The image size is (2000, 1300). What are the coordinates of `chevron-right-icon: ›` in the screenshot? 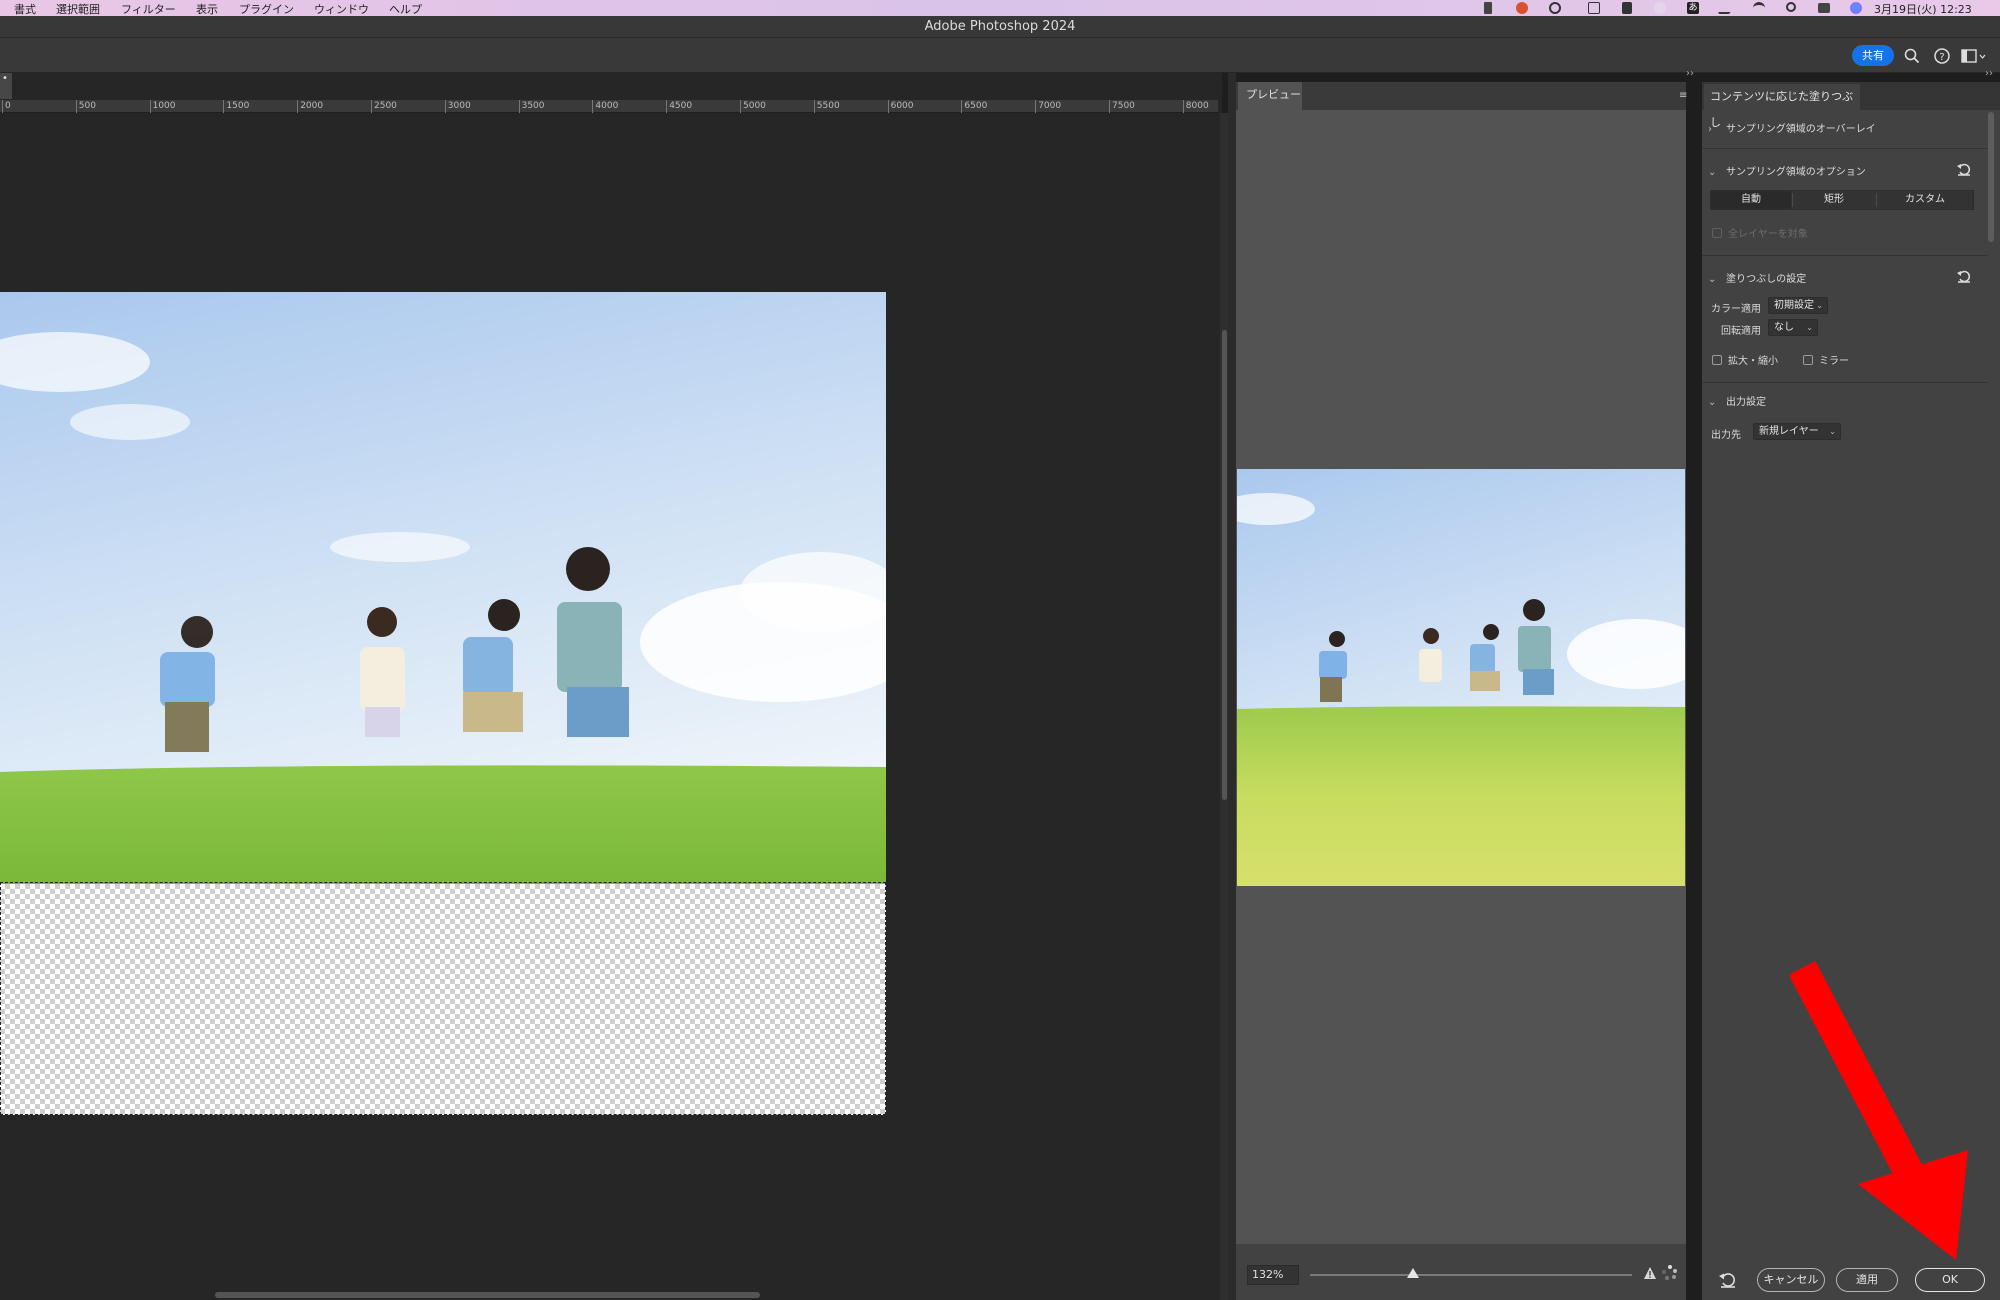 It's located at (1710, 129).